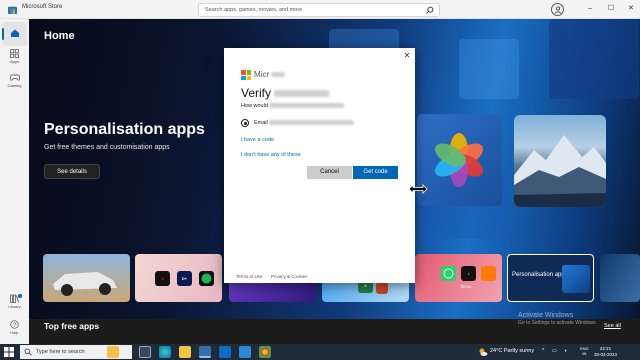 This screenshot has height=360, width=640. I want to click on store-logo-icon, so click(12, 10).